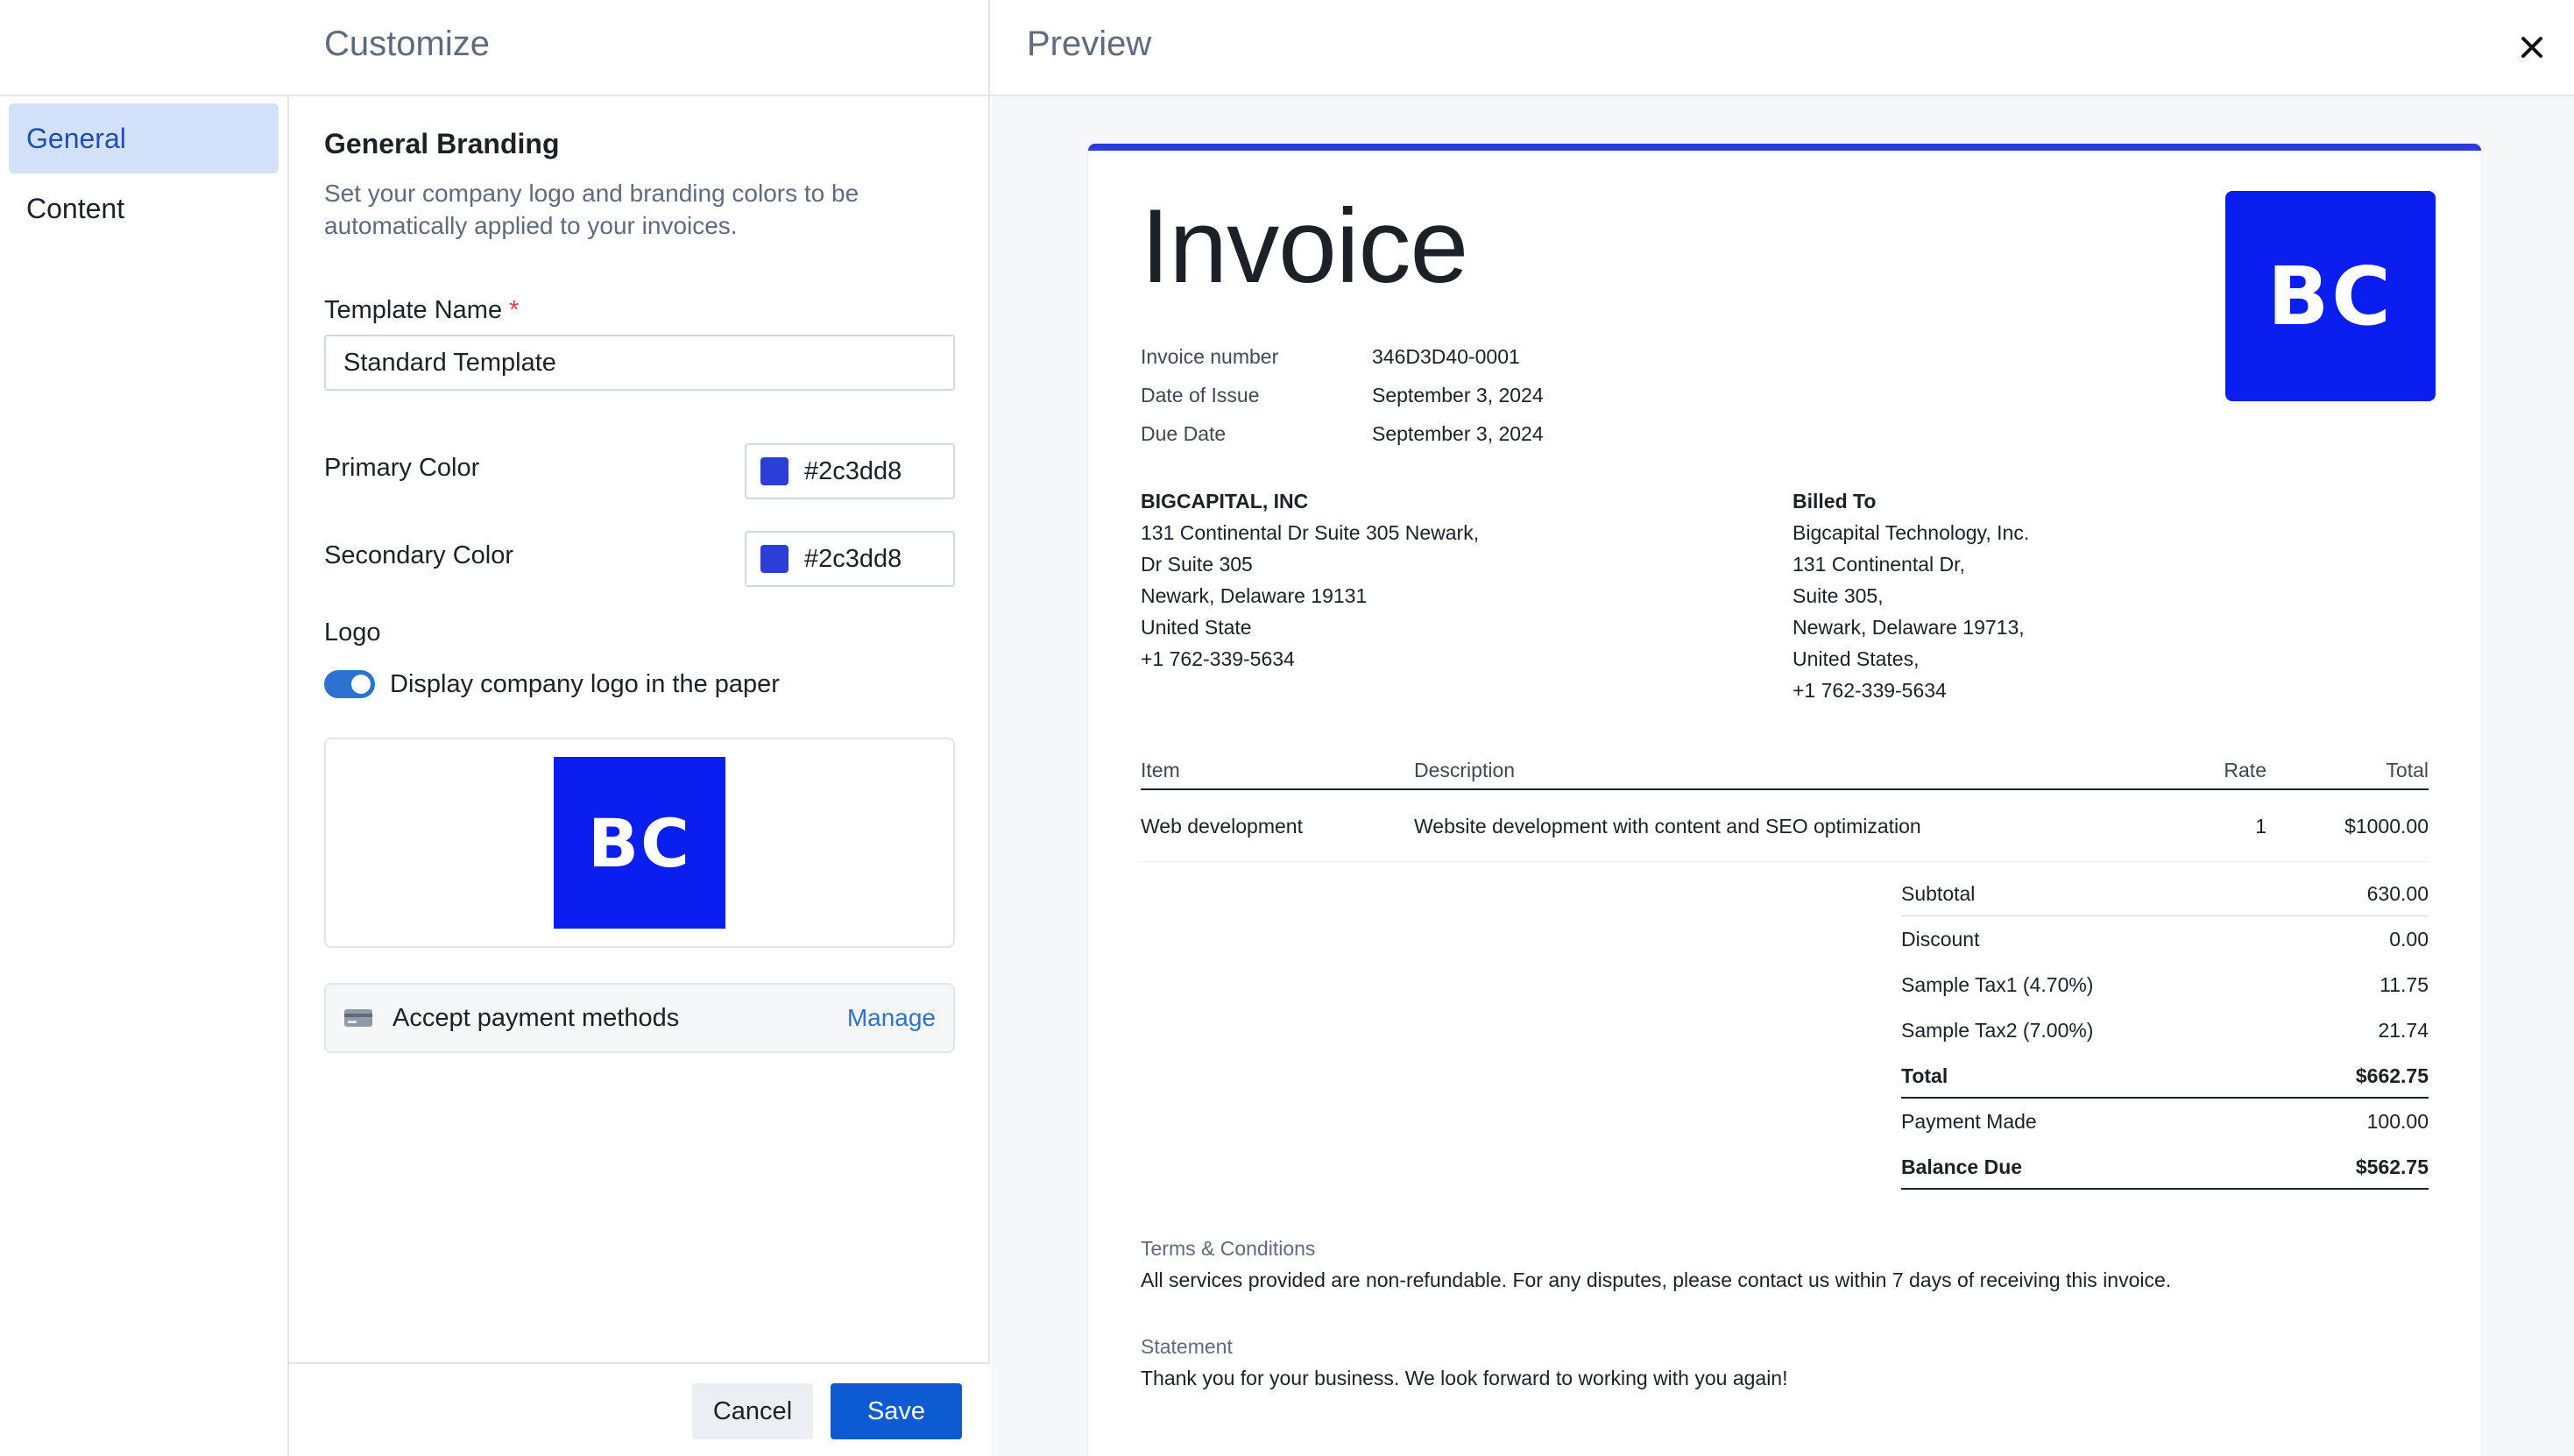  Describe the element at coordinates (536, 1017) in the screenshot. I see `payment-methods-label: Accept payment methods` at that location.